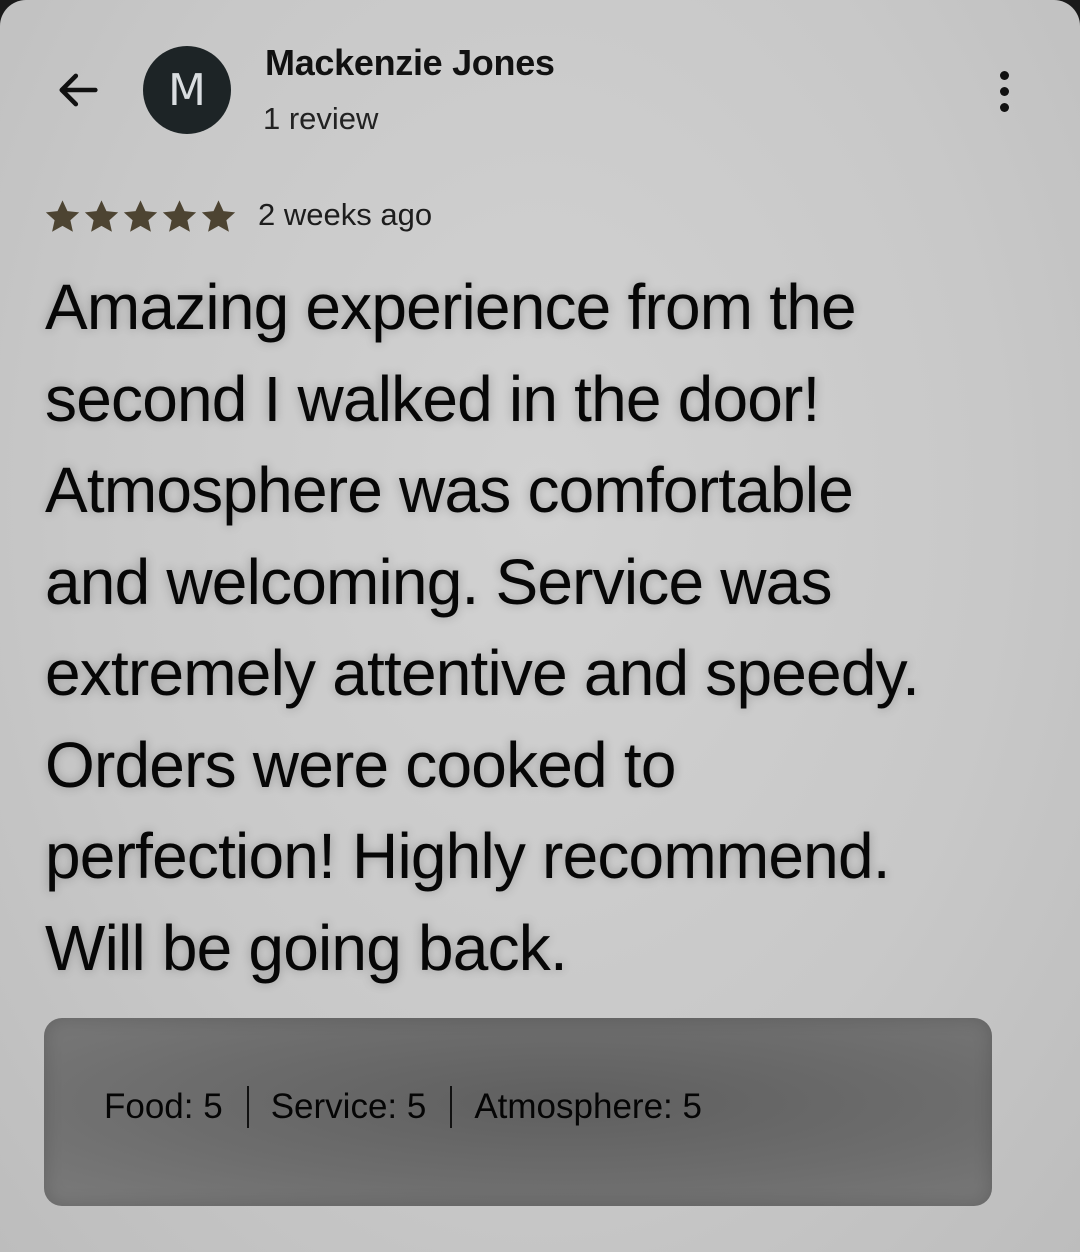  Describe the element at coordinates (588, 1106) in the screenshot. I see `attribute-rating: Atmosphere: 5` at that location.